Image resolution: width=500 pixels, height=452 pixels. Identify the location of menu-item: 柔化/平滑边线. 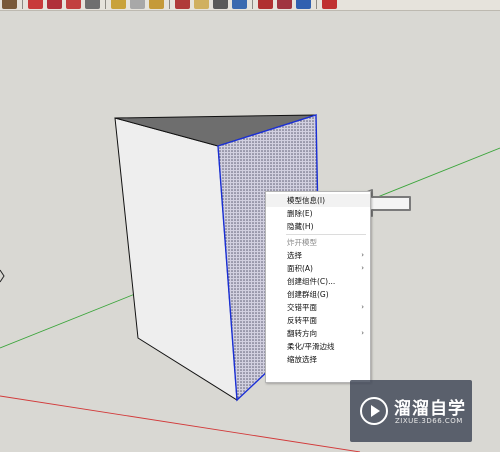
(318, 346).